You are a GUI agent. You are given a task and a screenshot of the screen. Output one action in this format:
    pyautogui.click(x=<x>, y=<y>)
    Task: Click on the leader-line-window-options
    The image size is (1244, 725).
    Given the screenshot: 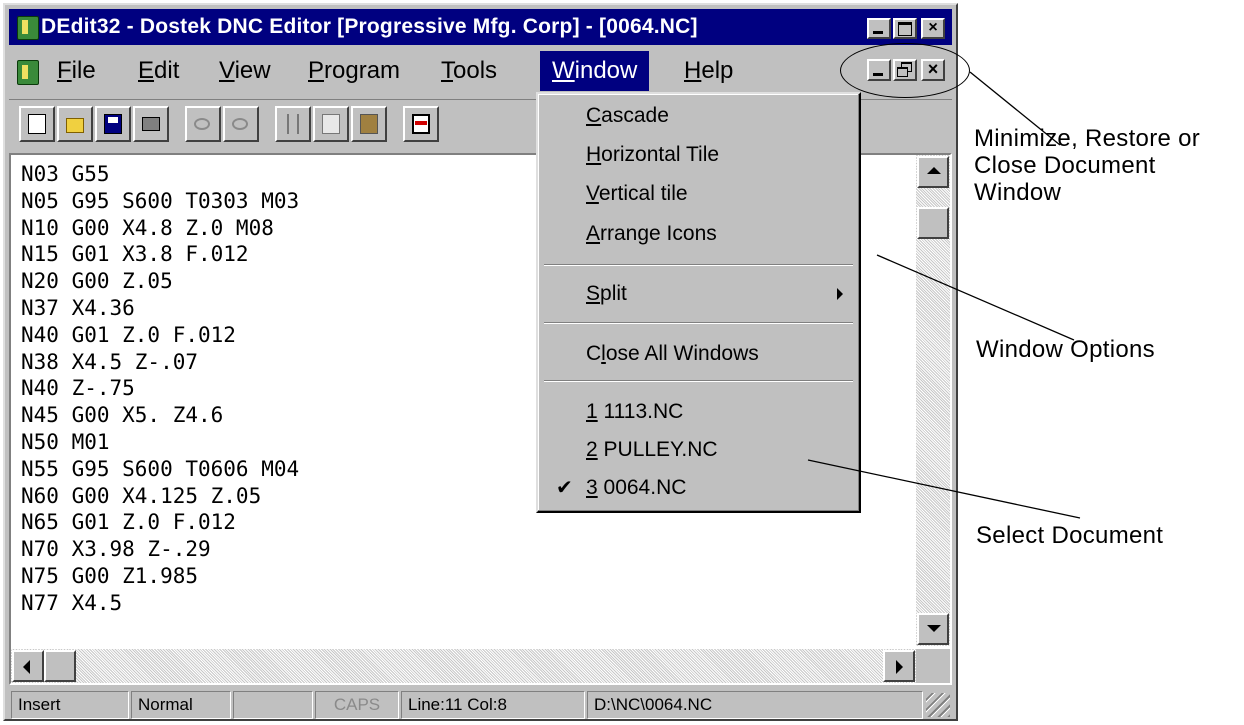 What is the action you would take?
    pyautogui.click(x=975, y=297)
    